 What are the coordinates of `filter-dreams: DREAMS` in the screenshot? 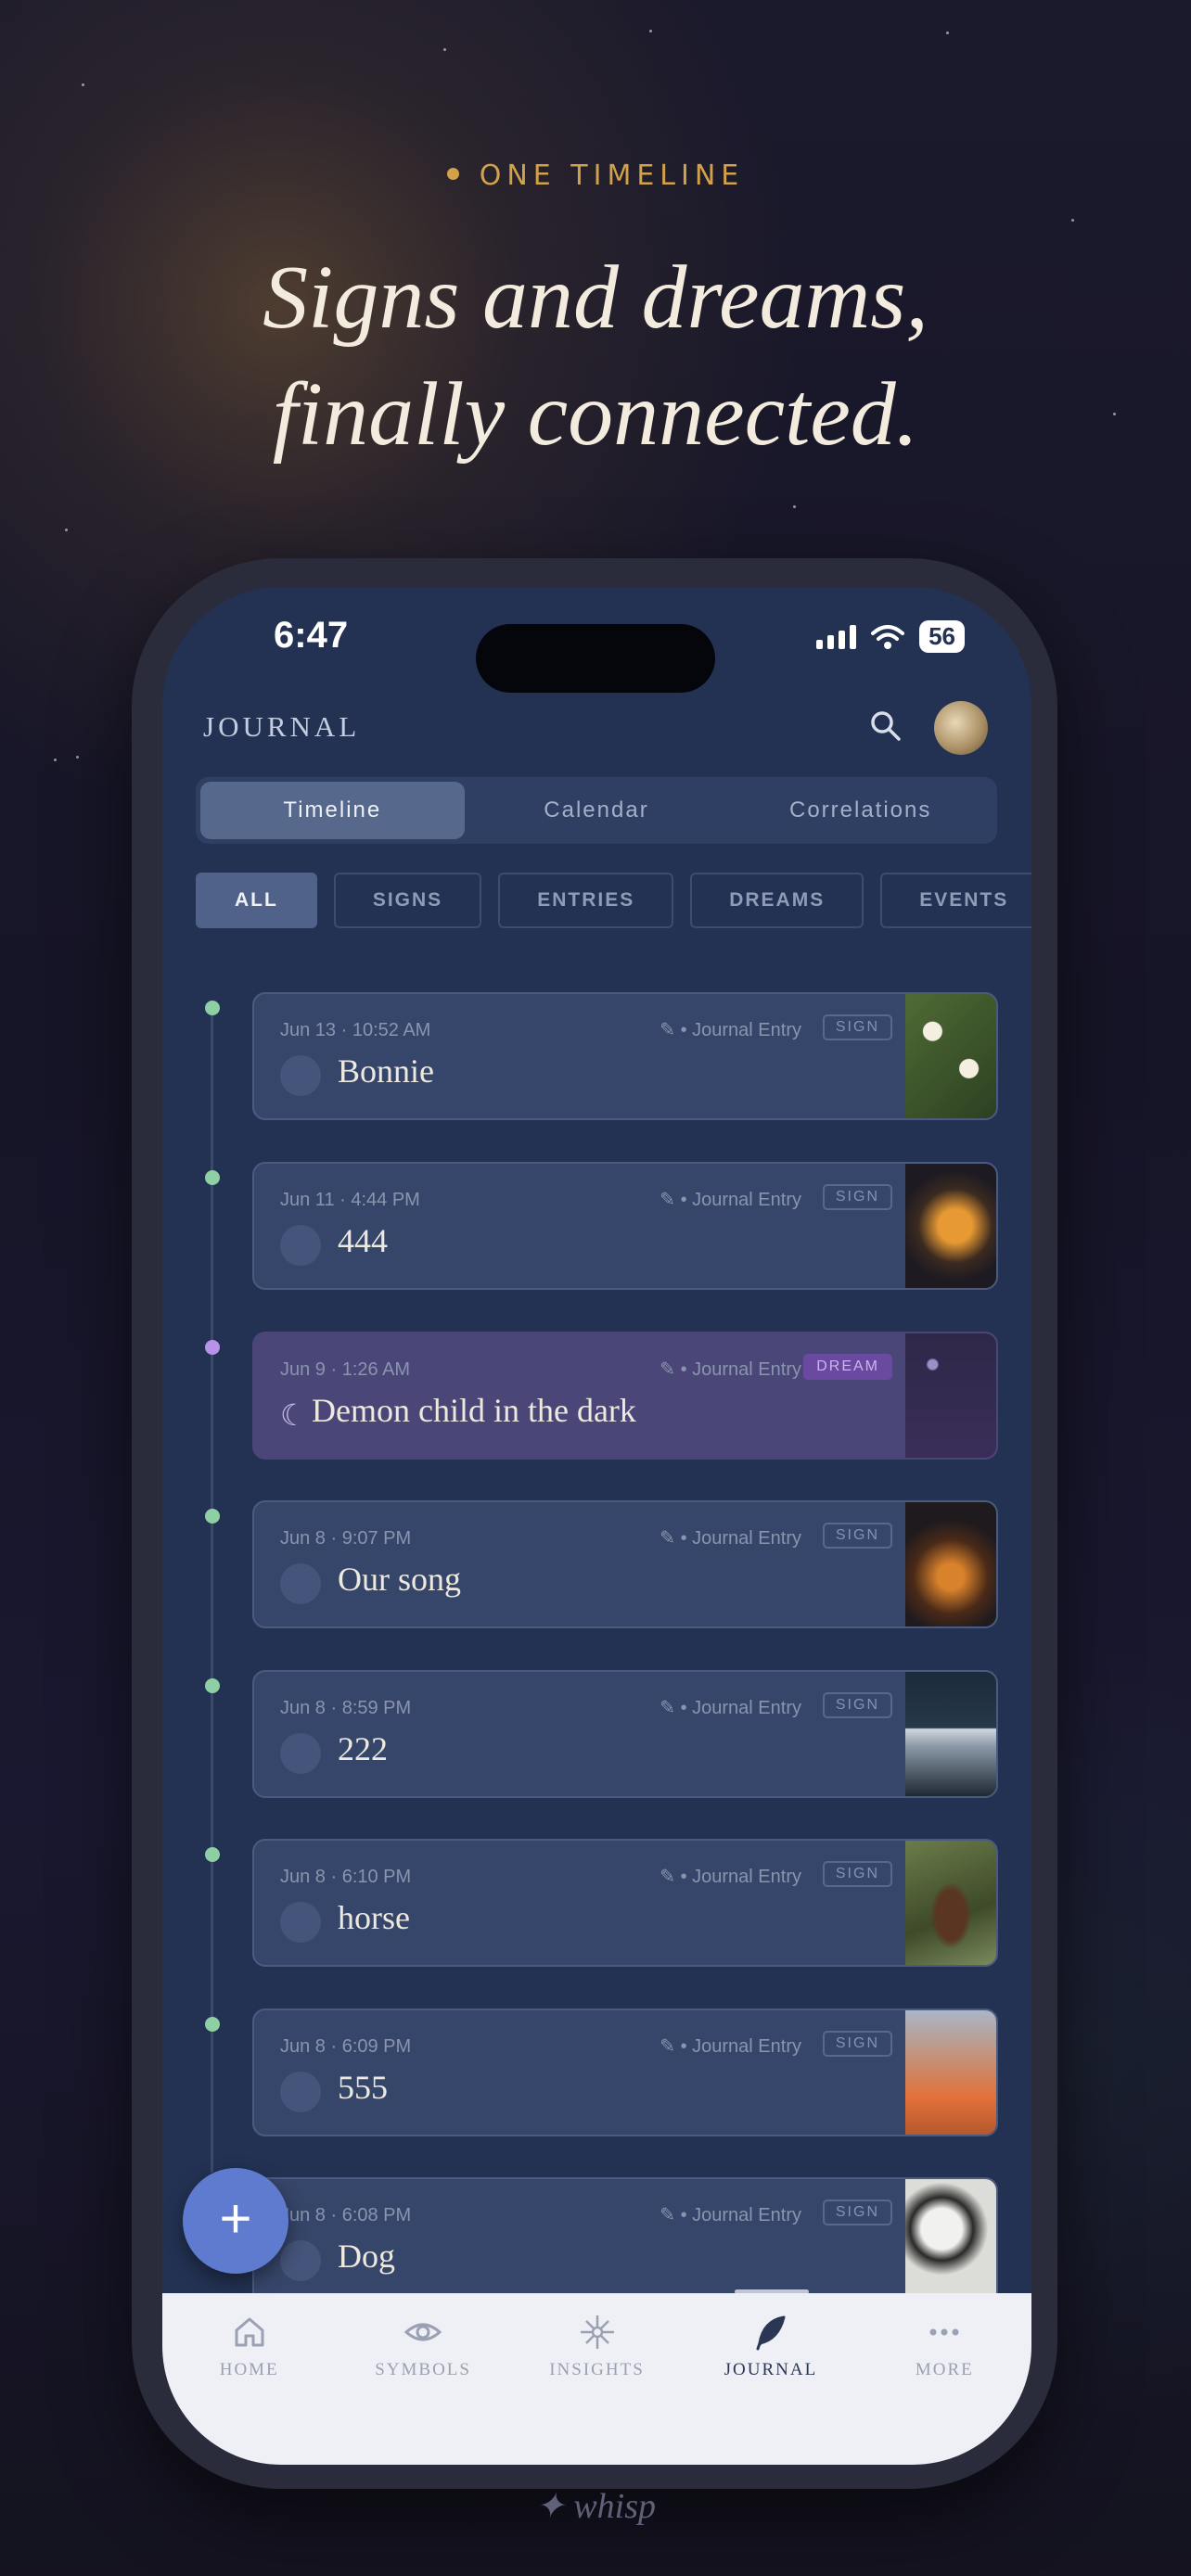 It's located at (777, 900).